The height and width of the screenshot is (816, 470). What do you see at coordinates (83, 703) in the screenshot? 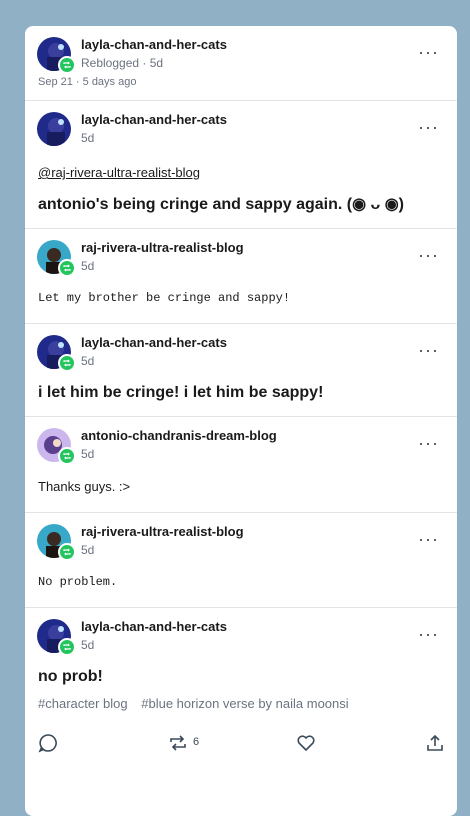
I see `tag: #character blog` at bounding box center [83, 703].